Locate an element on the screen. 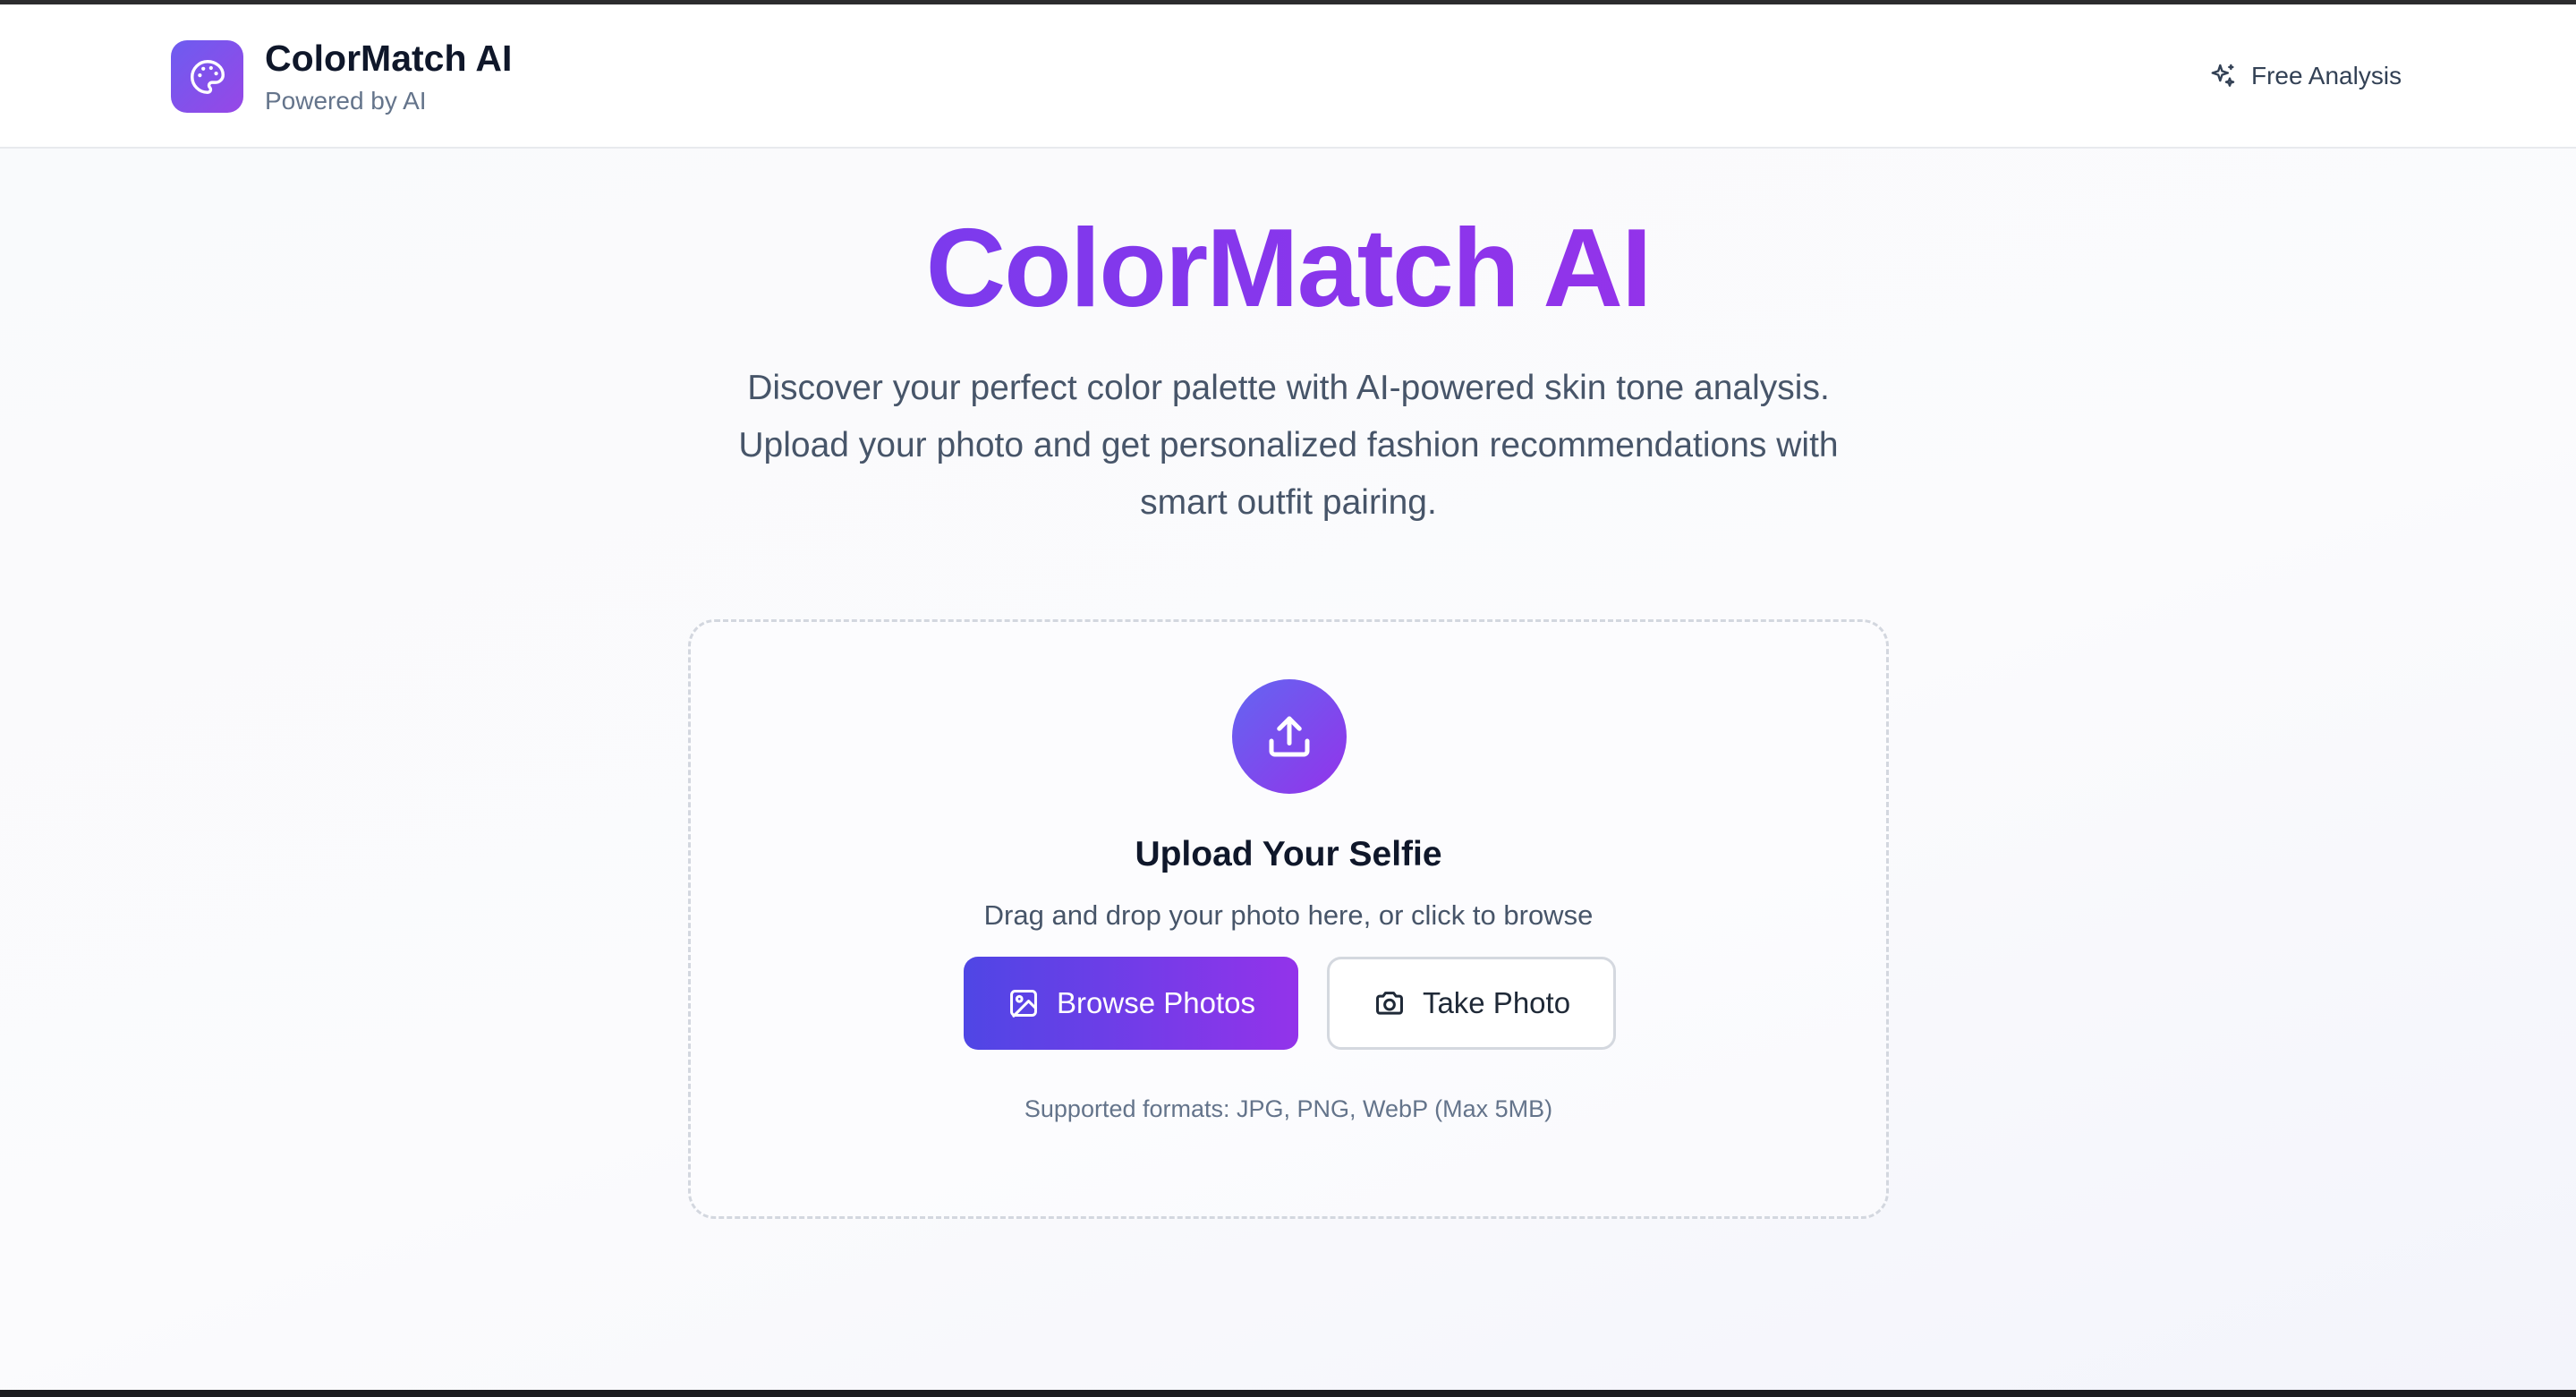  app-logo is located at coordinates (207, 76).